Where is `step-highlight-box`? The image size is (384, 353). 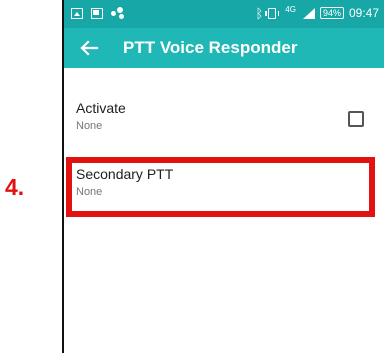
step-highlight-box is located at coordinates (220, 187).